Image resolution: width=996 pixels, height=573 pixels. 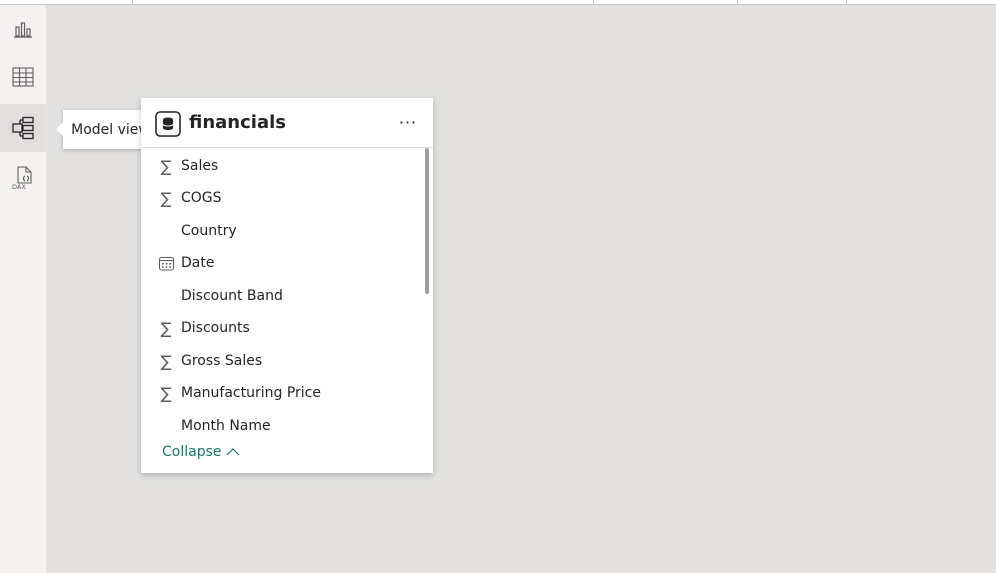 I want to click on field-manufacturing-price: ∑ Manufacturing Price, so click(x=281, y=393).